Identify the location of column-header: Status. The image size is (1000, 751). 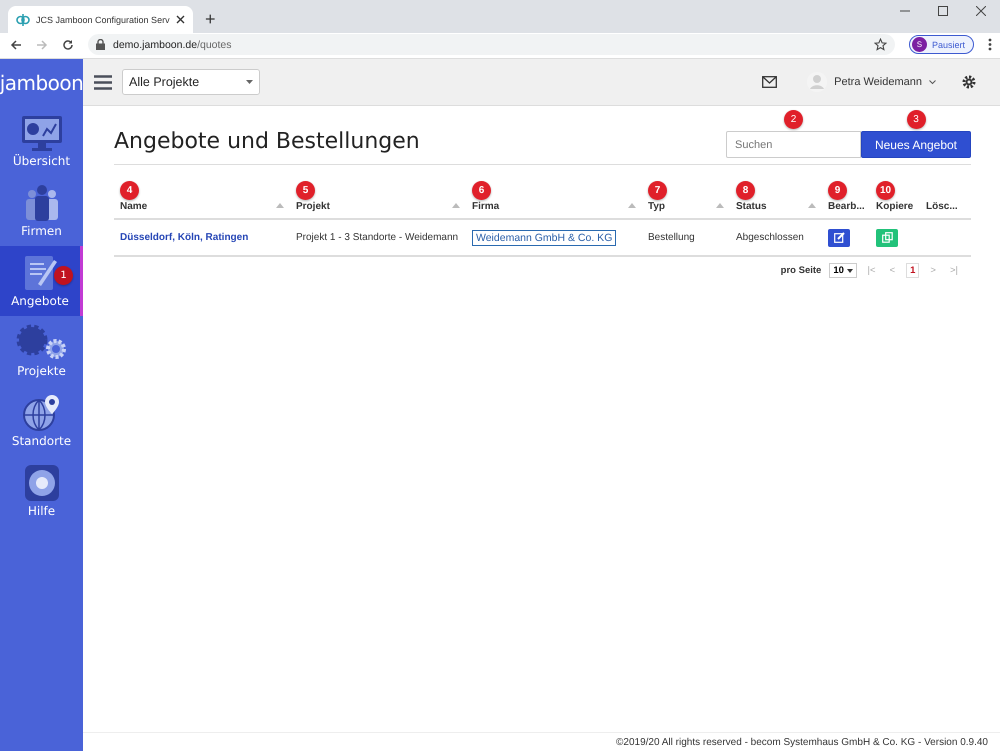
(751, 206).